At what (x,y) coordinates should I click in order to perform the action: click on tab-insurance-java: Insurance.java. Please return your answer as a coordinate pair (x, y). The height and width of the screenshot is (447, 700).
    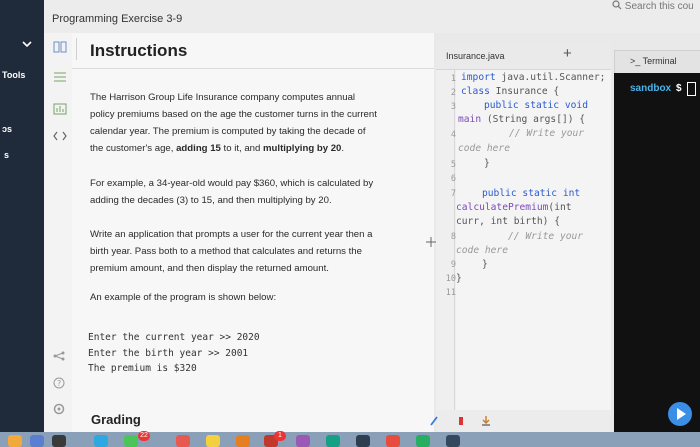
    Looking at the image, I should click on (475, 56).